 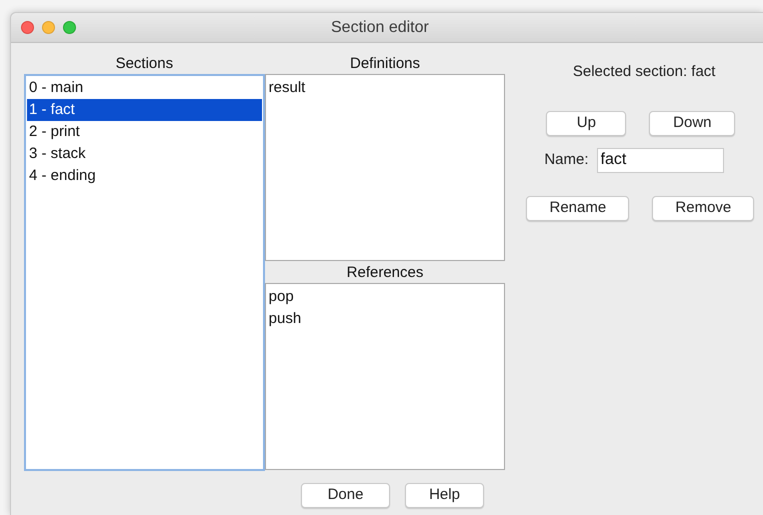 I want to click on list-item: push, so click(x=385, y=319).